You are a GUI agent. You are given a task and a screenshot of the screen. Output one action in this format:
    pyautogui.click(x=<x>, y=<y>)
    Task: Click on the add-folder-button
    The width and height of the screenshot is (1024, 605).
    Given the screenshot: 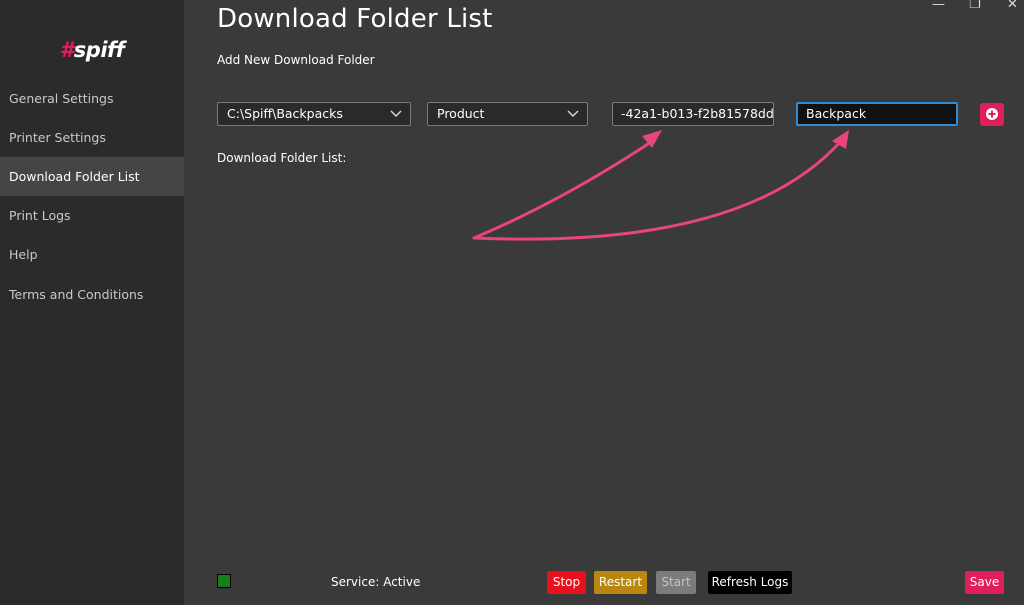 What is the action you would take?
    pyautogui.click(x=992, y=114)
    